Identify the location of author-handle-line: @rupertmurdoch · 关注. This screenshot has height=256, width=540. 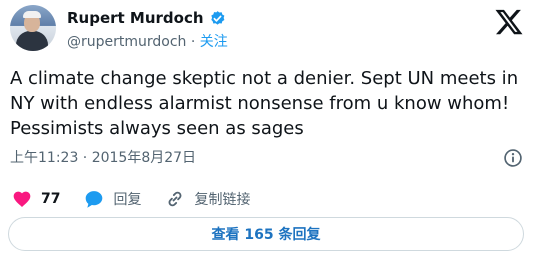
(147, 42).